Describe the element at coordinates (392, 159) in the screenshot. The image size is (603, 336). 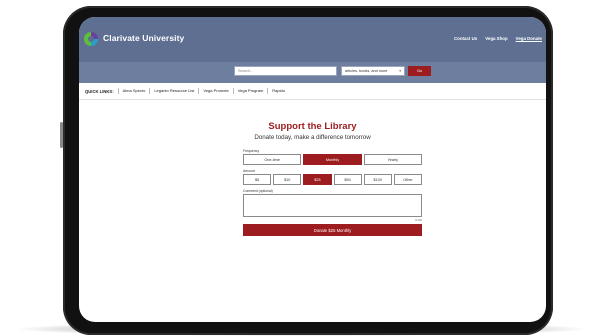
I see `frequency-option-yearly: Yearly` at that location.